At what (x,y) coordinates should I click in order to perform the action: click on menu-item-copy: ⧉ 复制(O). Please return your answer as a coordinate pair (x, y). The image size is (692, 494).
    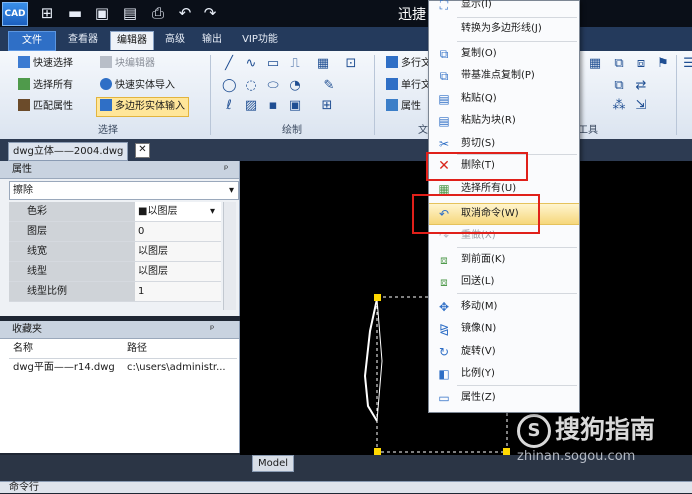
    Looking at the image, I should click on (504, 54).